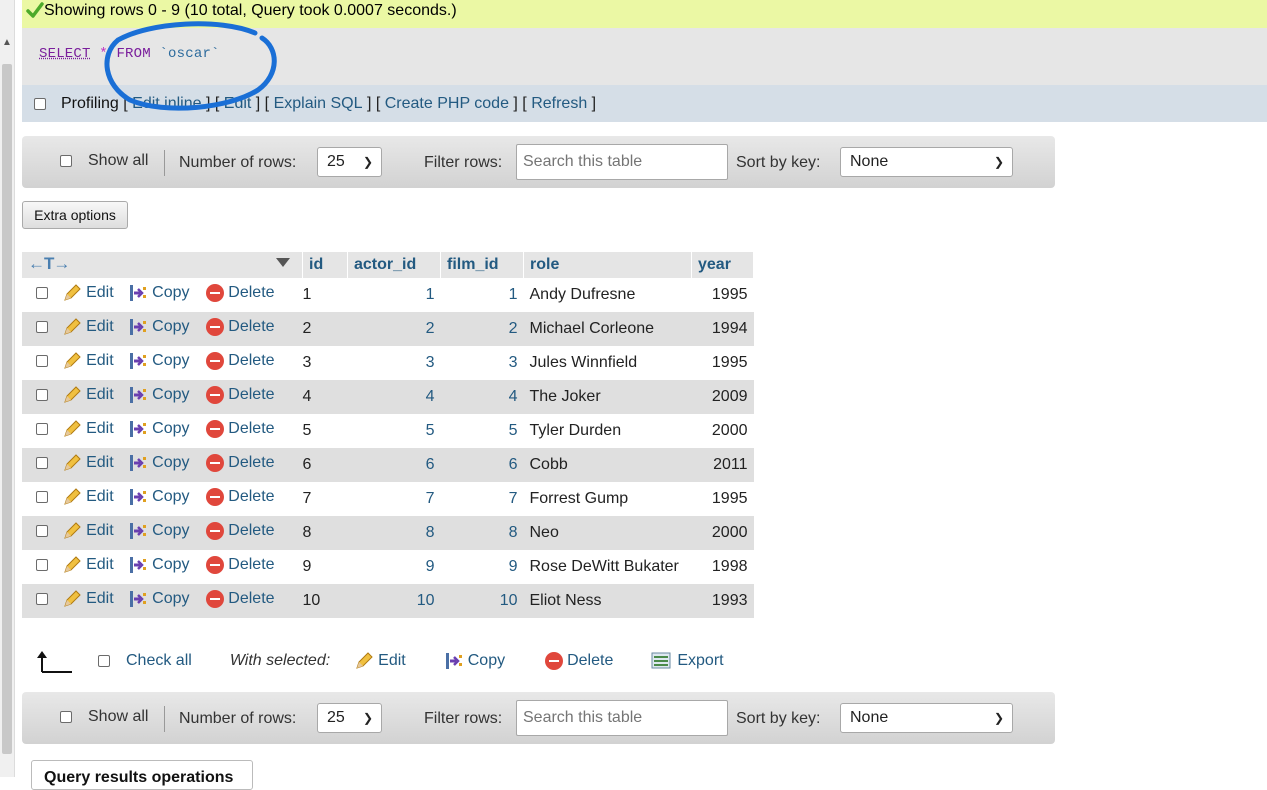  I want to click on bulk-export-button: Export, so click(687, 661).